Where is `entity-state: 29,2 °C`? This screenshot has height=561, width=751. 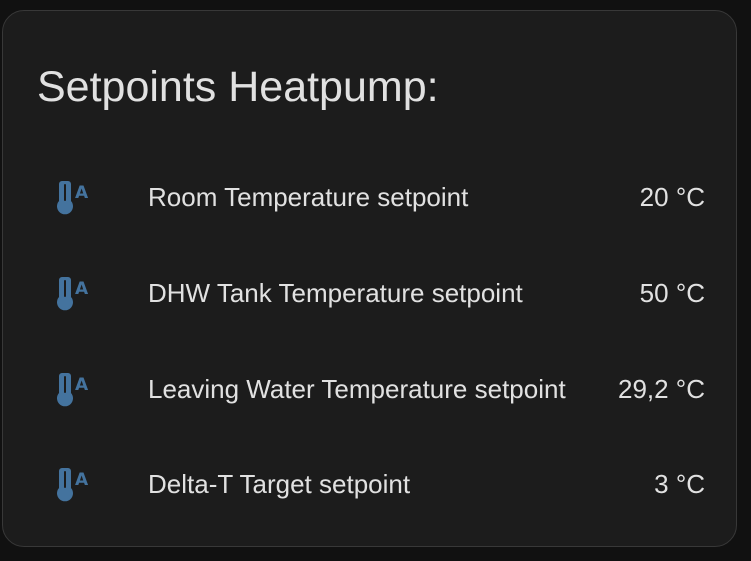 entity-state: 29,2 °C is located at coordinates (661, 389).